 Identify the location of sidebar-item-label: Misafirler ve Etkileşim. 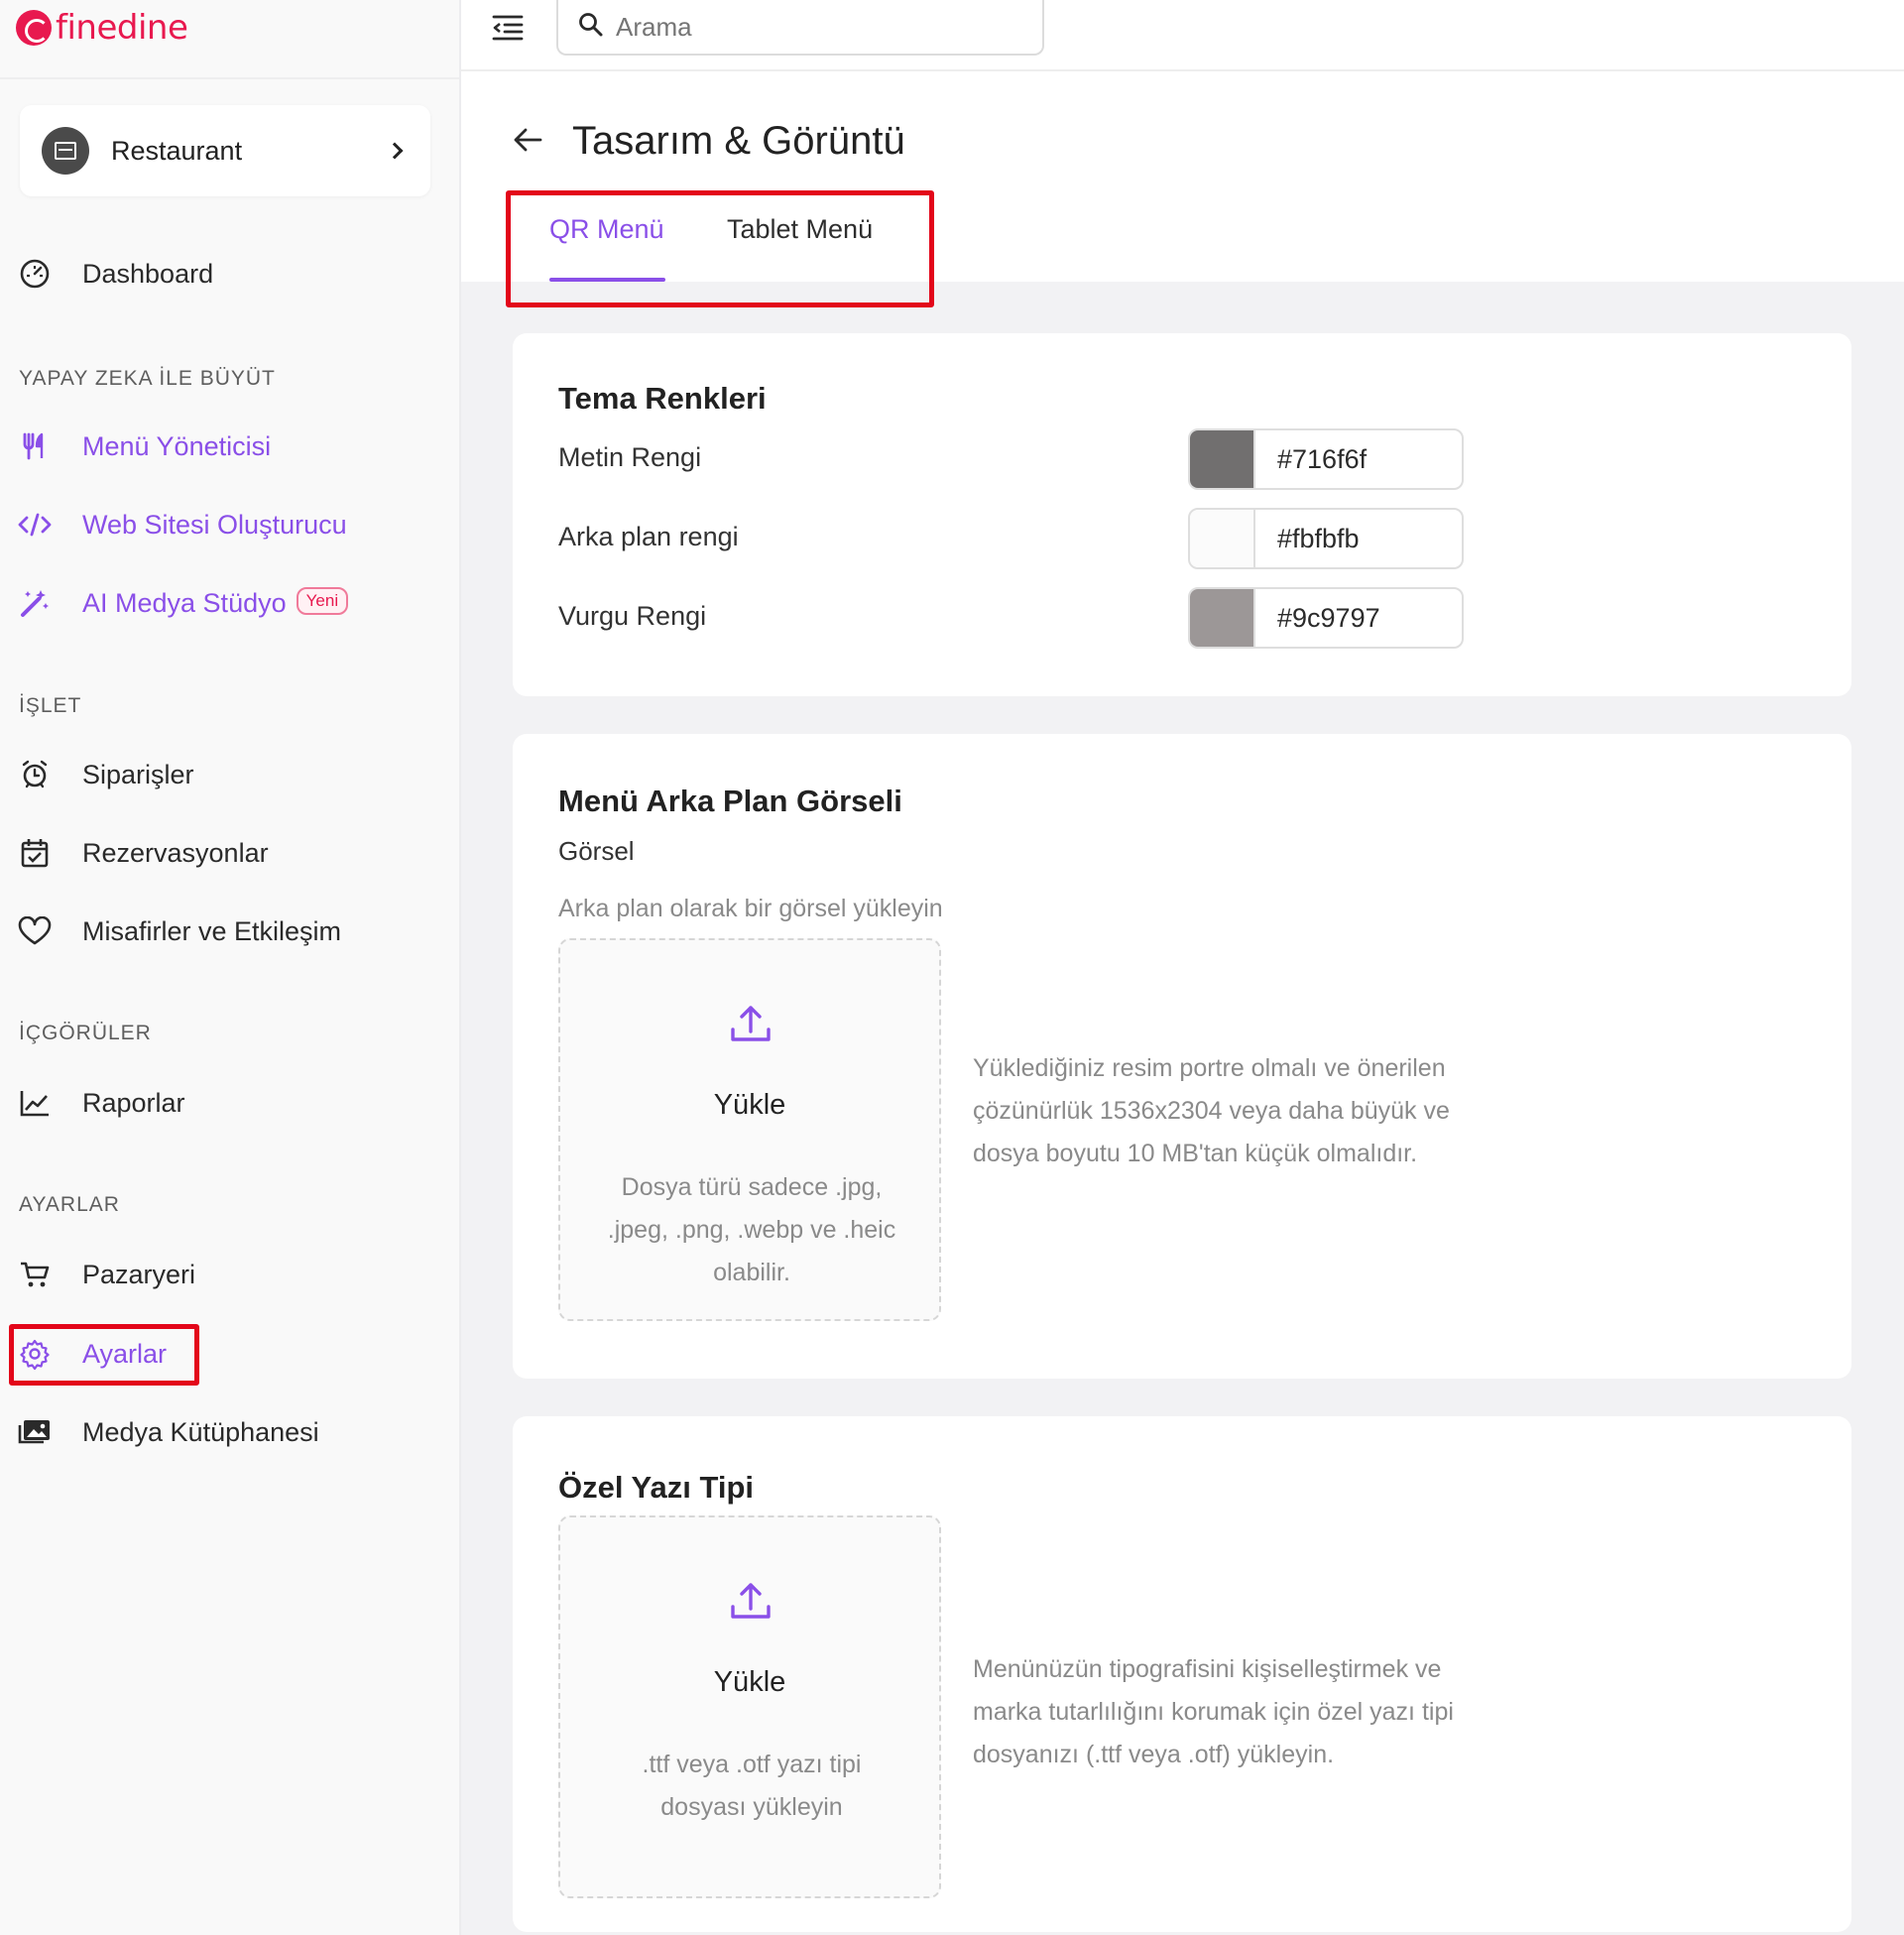
(212, 931).